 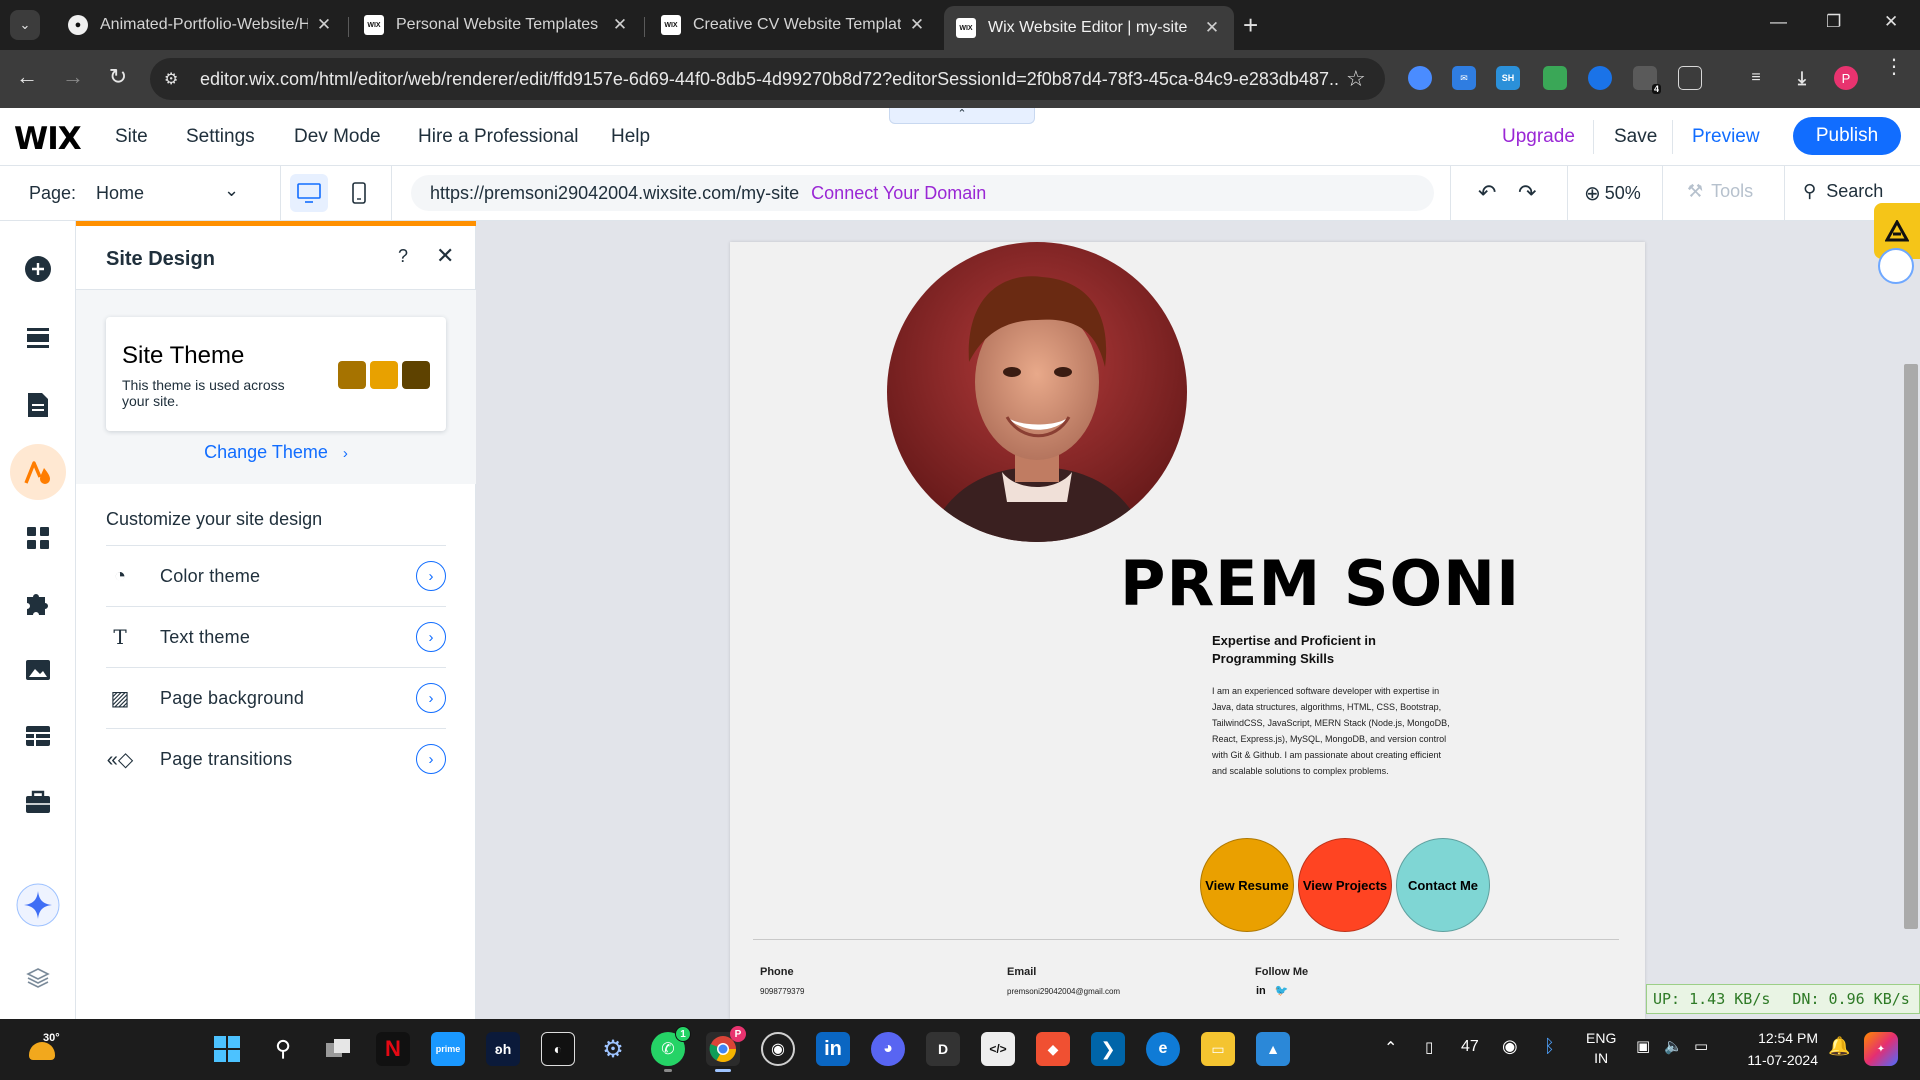 What do you see at coordinates (630, 137) in the screenshot?
I see `menu-help: Help` at bounding box center [630, 137].